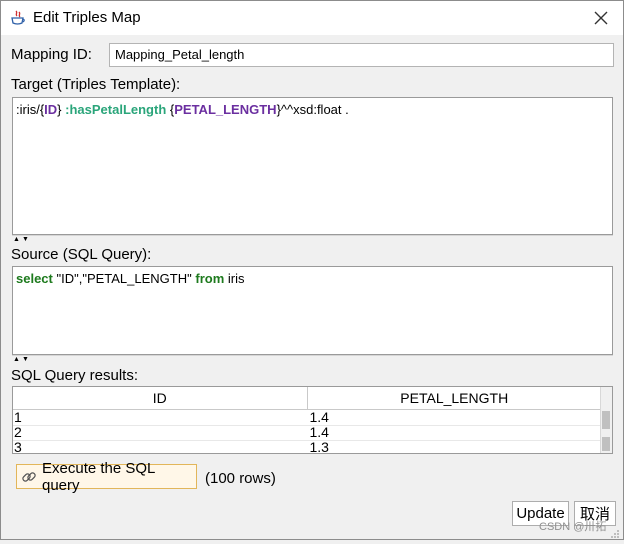 The width and height of the screenshot is (624, 544). I want to click on source-label: Source (SQL Query):, so click(81, 254).